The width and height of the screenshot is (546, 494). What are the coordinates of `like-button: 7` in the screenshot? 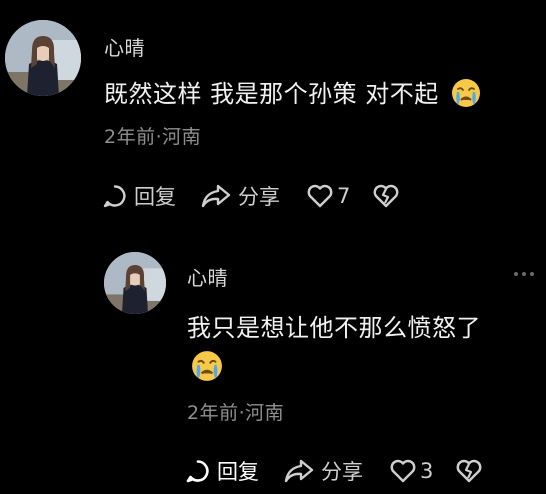 It's located at (328, 196).